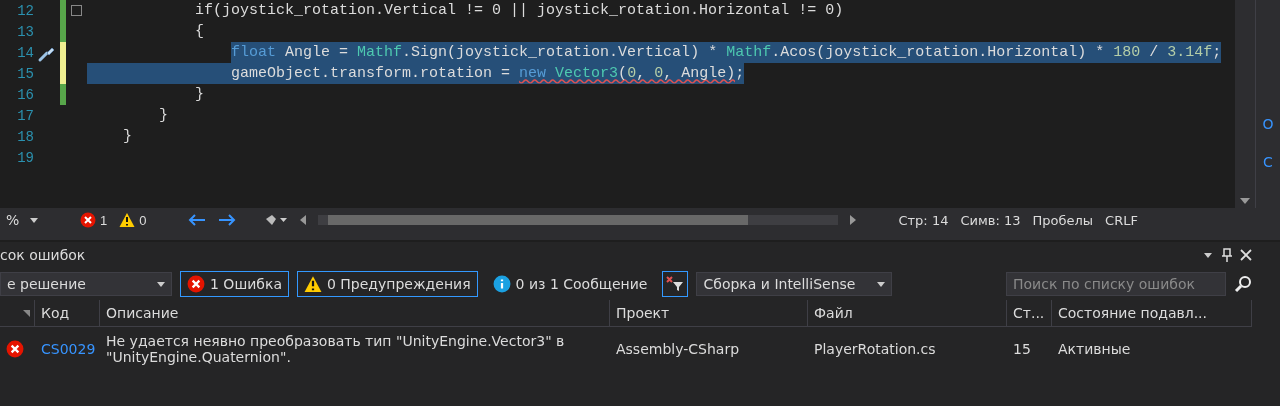  I want to click on line-number: 13, so click(25, 31).